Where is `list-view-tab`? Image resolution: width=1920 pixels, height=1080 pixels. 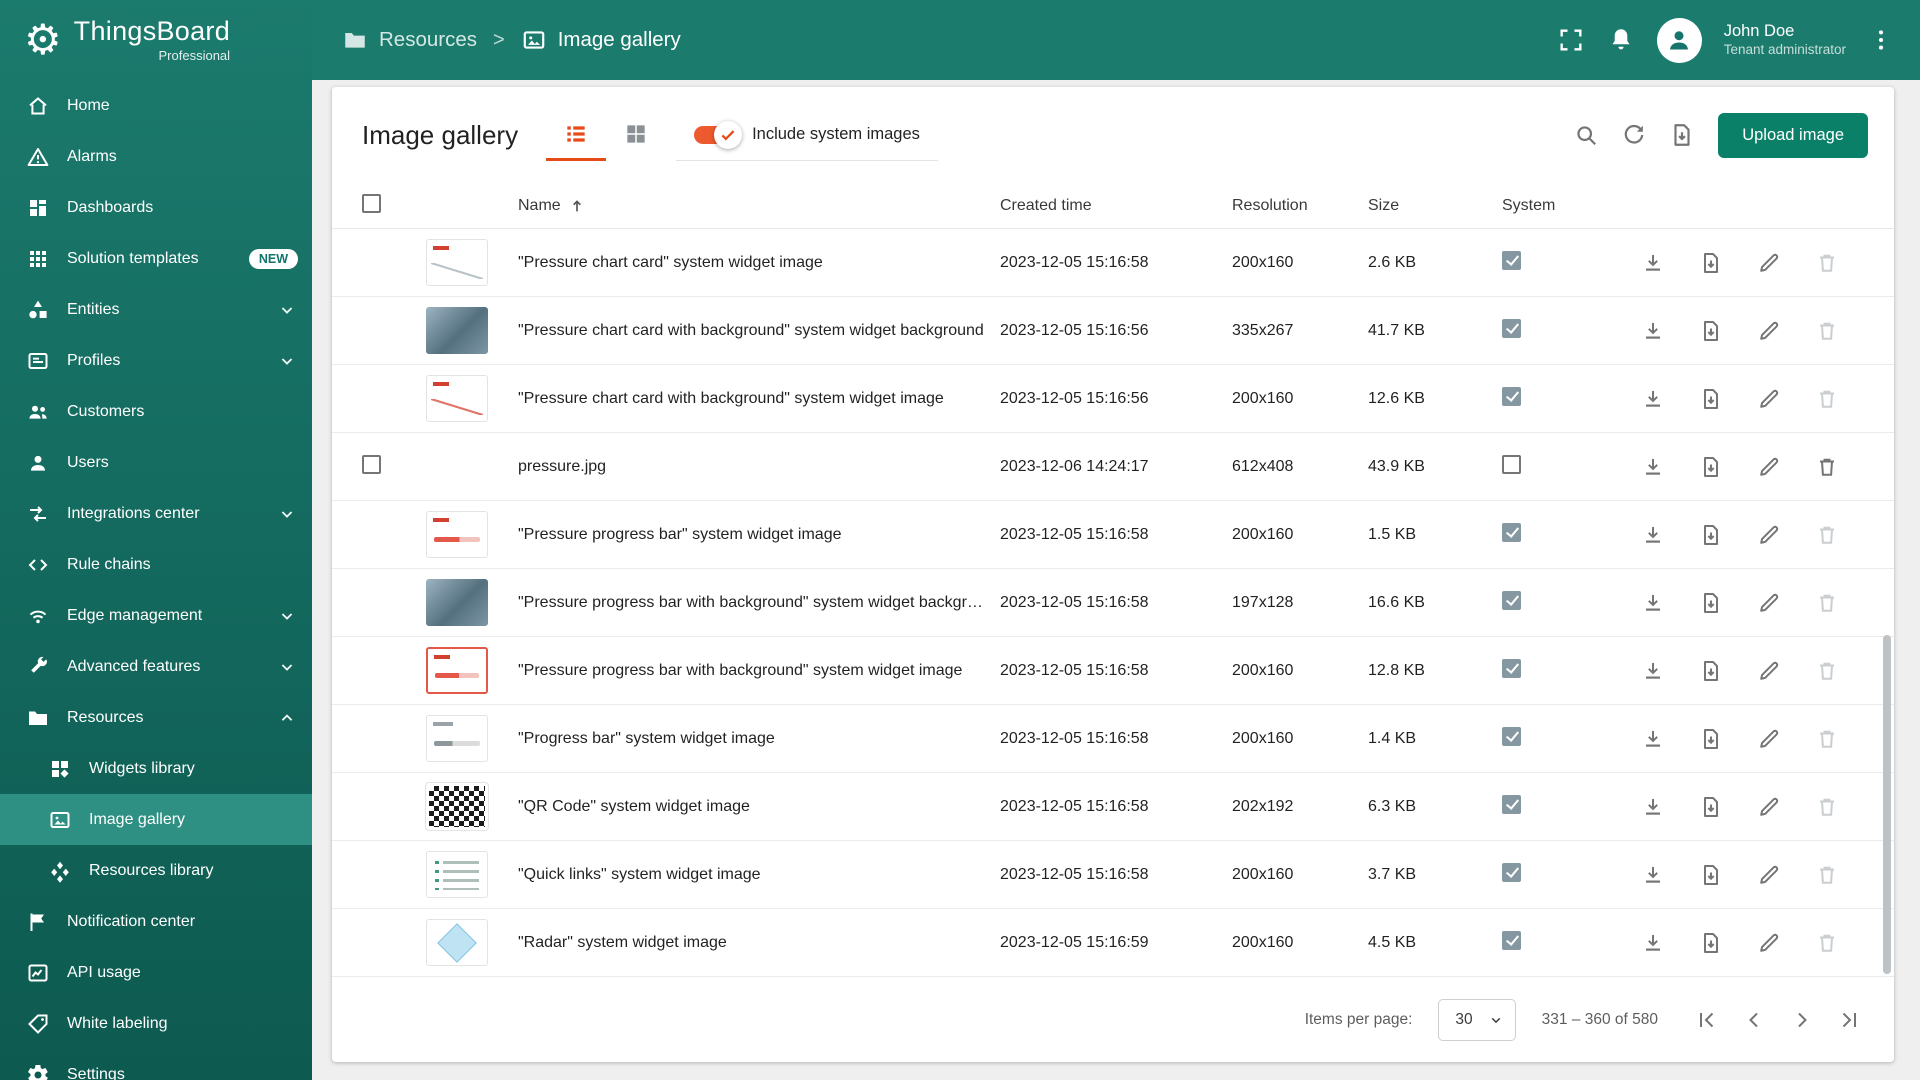
list-view-tab is located at coordinates (576, 135).